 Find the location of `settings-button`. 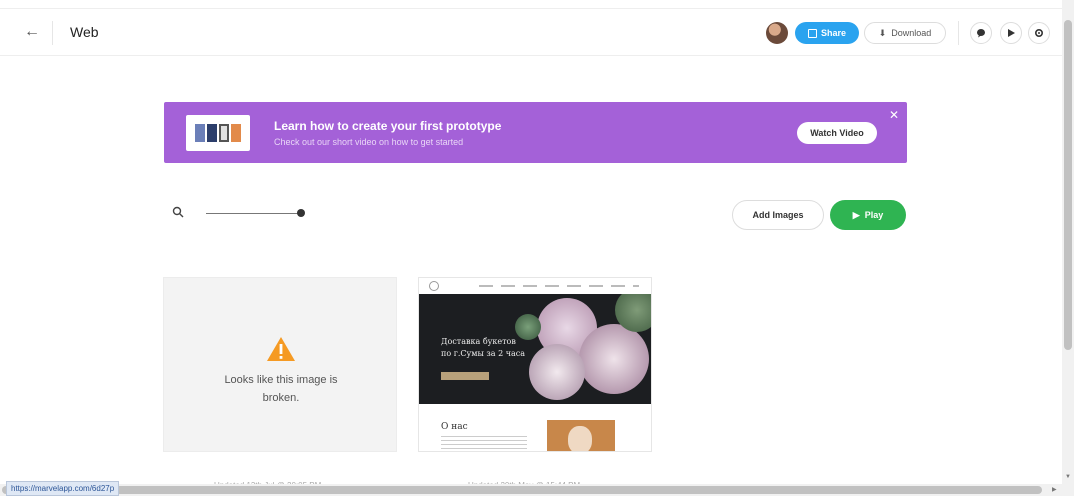

settings-button is located at coordinates (1039, 33).